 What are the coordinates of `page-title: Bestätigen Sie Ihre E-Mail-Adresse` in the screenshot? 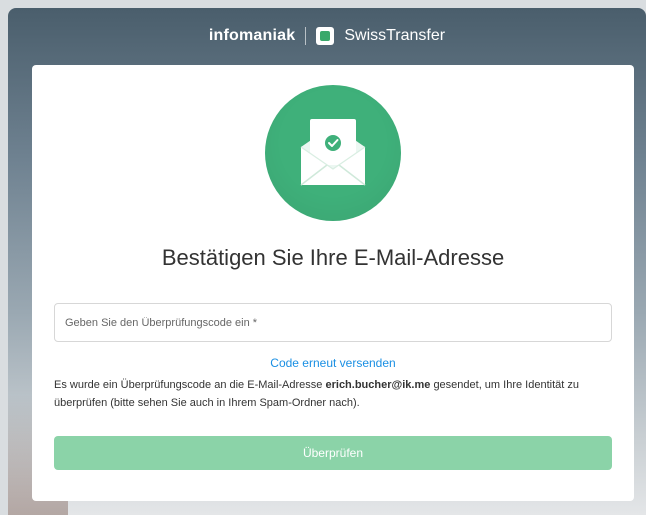 It's located at (333, 257).